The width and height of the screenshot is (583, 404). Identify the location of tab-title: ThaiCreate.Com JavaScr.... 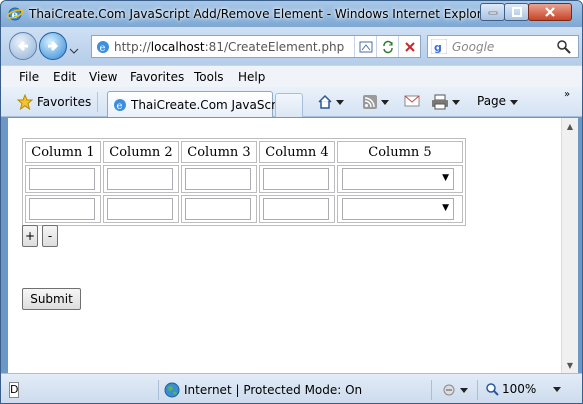
(209, 105).